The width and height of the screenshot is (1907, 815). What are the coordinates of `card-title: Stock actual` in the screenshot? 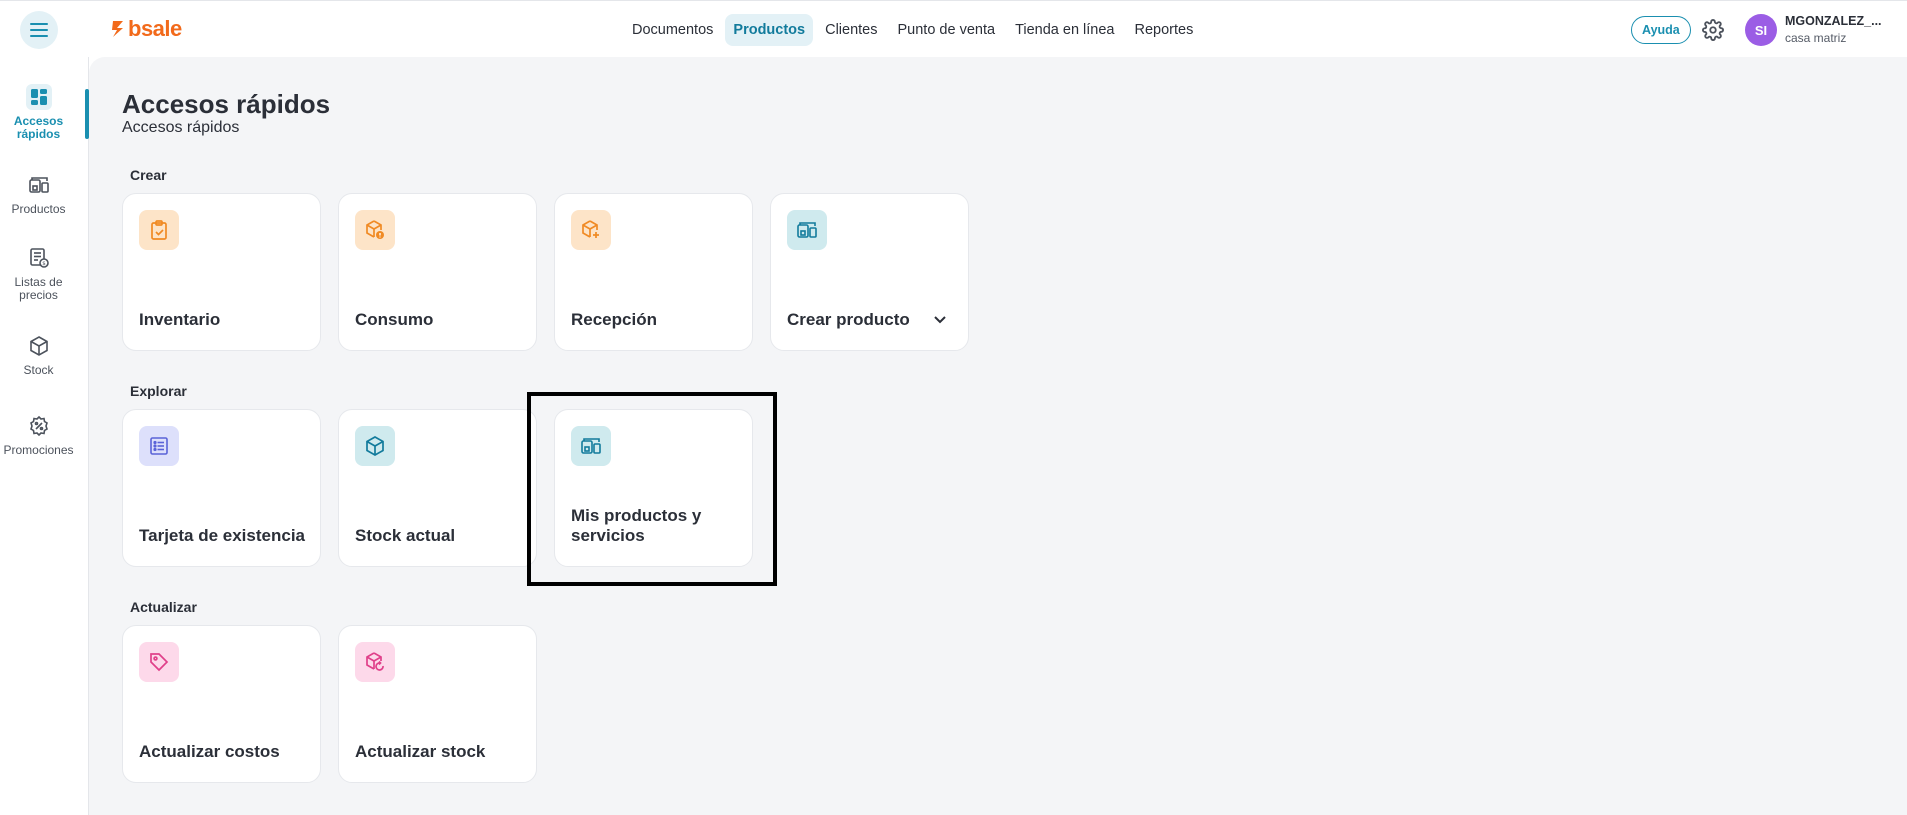 It's located at (405, 535).